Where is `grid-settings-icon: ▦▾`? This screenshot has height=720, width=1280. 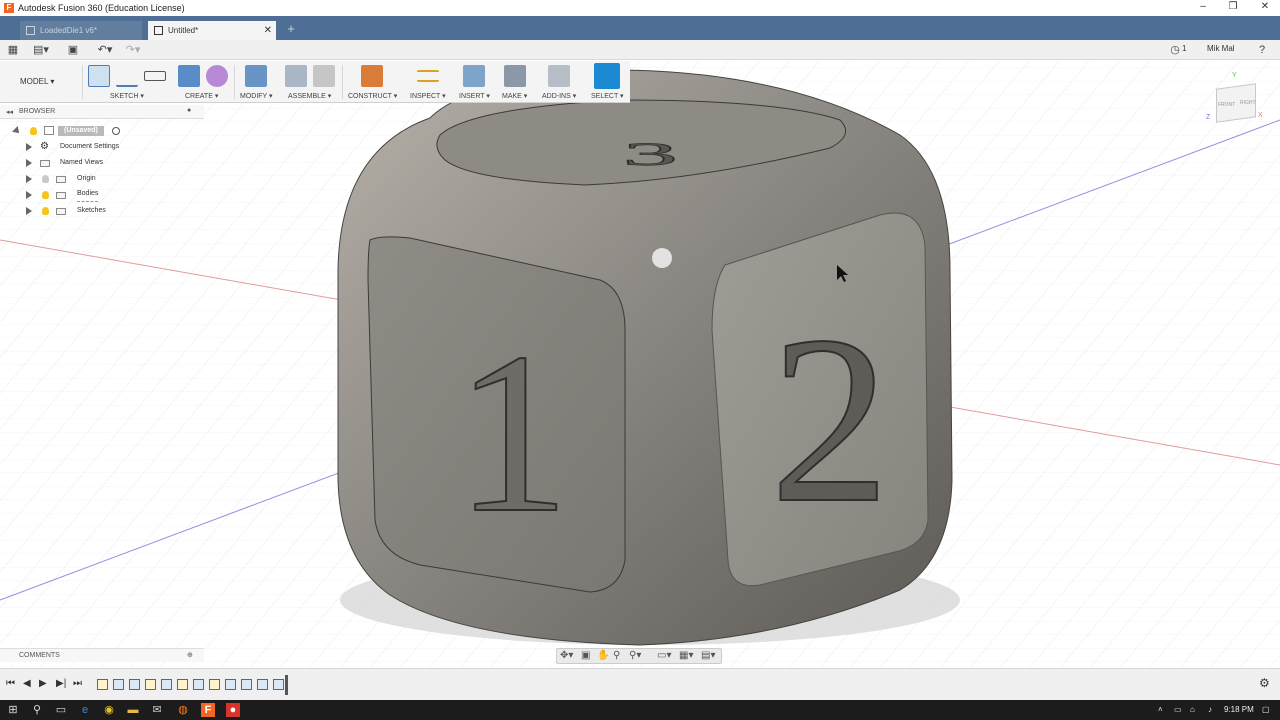 grid-settings-icon: ▦▾ is located at coordinates (686, 655).